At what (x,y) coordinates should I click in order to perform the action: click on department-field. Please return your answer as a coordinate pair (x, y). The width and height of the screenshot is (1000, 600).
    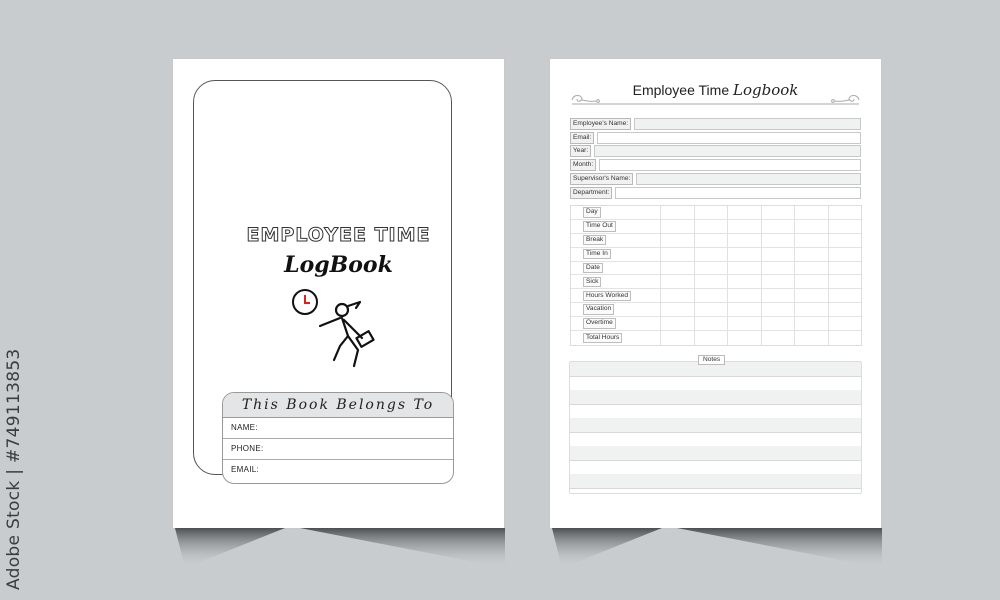
    Looking at the image, I should click on (738, 192).